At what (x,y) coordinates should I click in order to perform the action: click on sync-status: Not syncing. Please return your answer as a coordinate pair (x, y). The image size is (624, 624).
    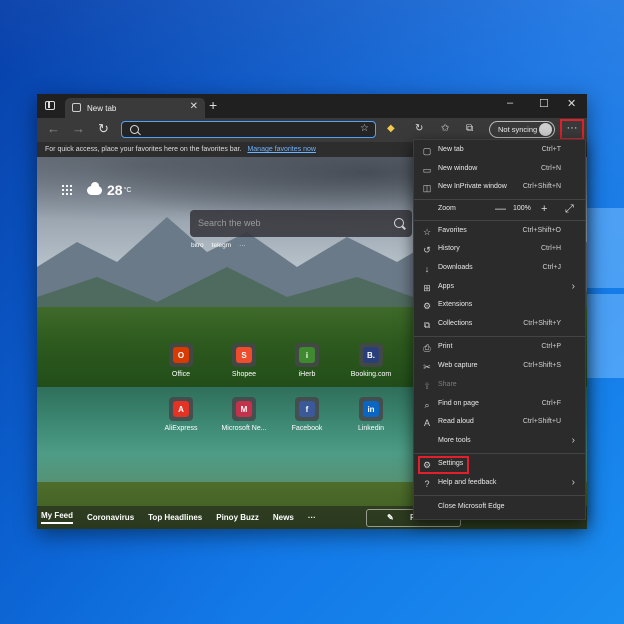
    Looking at the image, I should click on (518, 129).